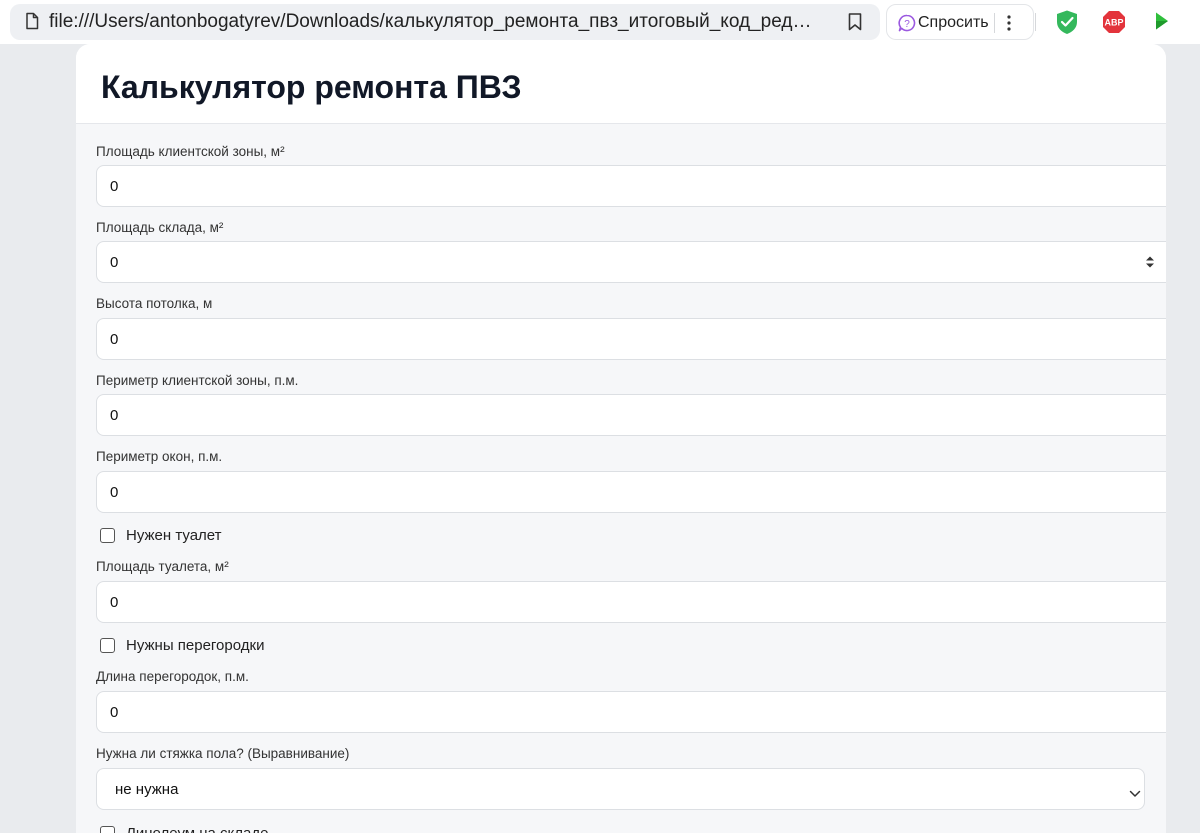  Describe the element at coordinates (631, 262) in the screenshot. I see `warehouse-area-input` at that location.